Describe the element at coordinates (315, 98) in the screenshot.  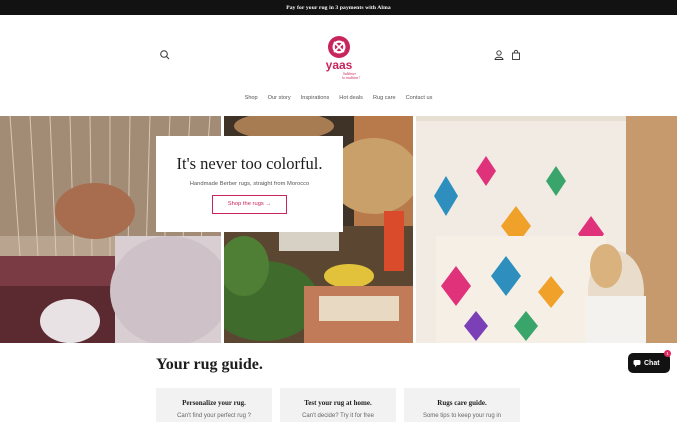
I see `nav-item-inspirations: Inspirations` at that location.